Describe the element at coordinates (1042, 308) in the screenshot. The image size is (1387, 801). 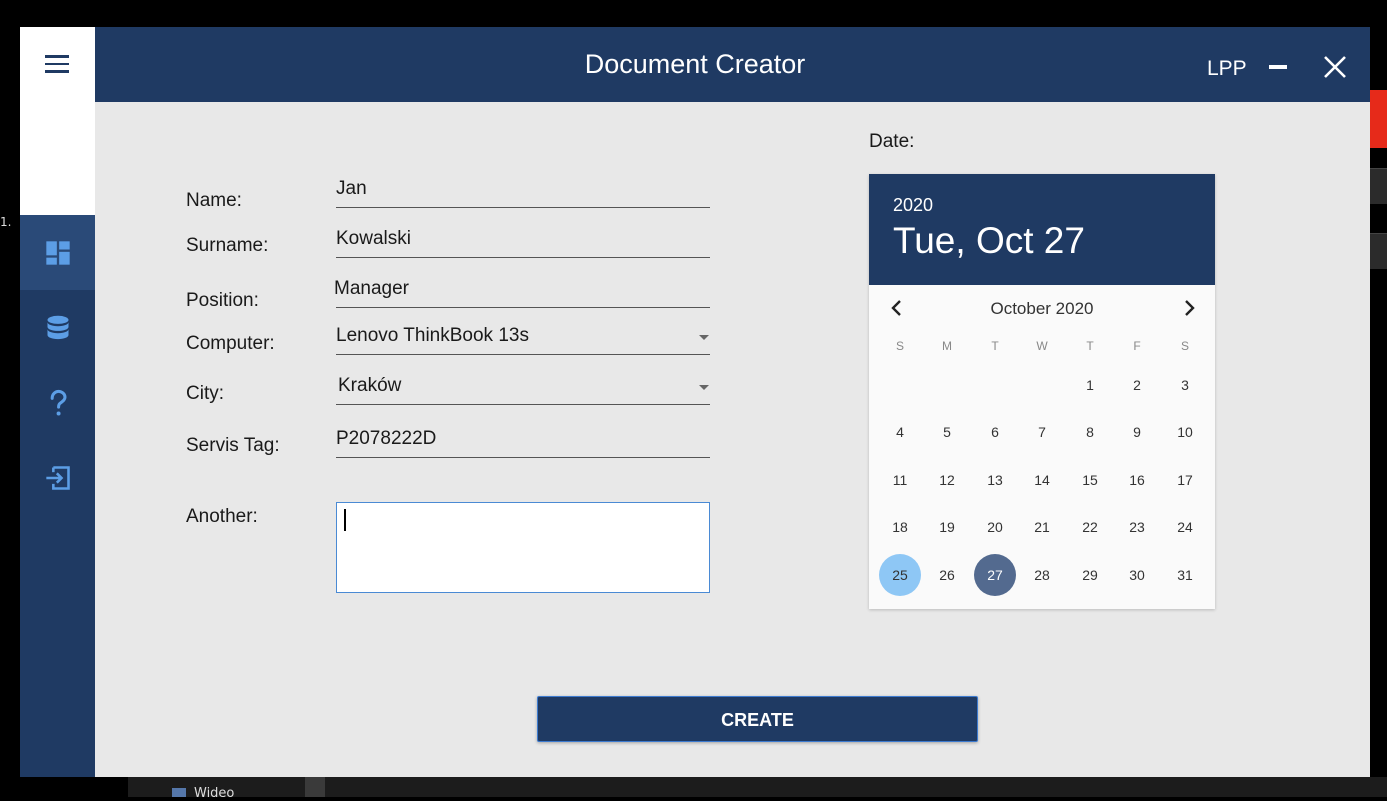
I see `calendar-month-label: October 2020` at that location.